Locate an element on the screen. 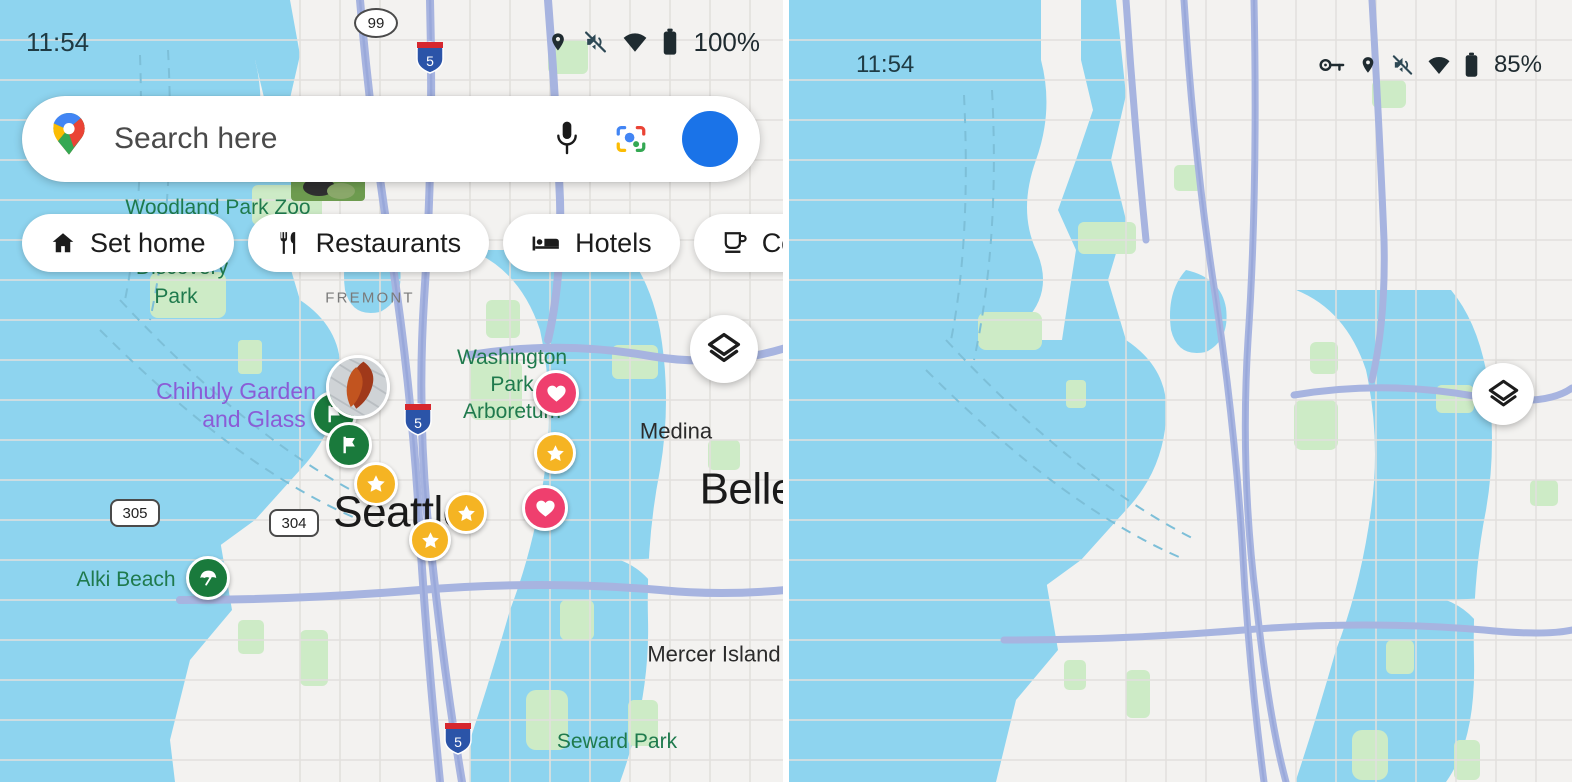 Image resolution: width=1572 pixels, height=782 pixels. map-marker-beach is located at coordinates (208, 578).